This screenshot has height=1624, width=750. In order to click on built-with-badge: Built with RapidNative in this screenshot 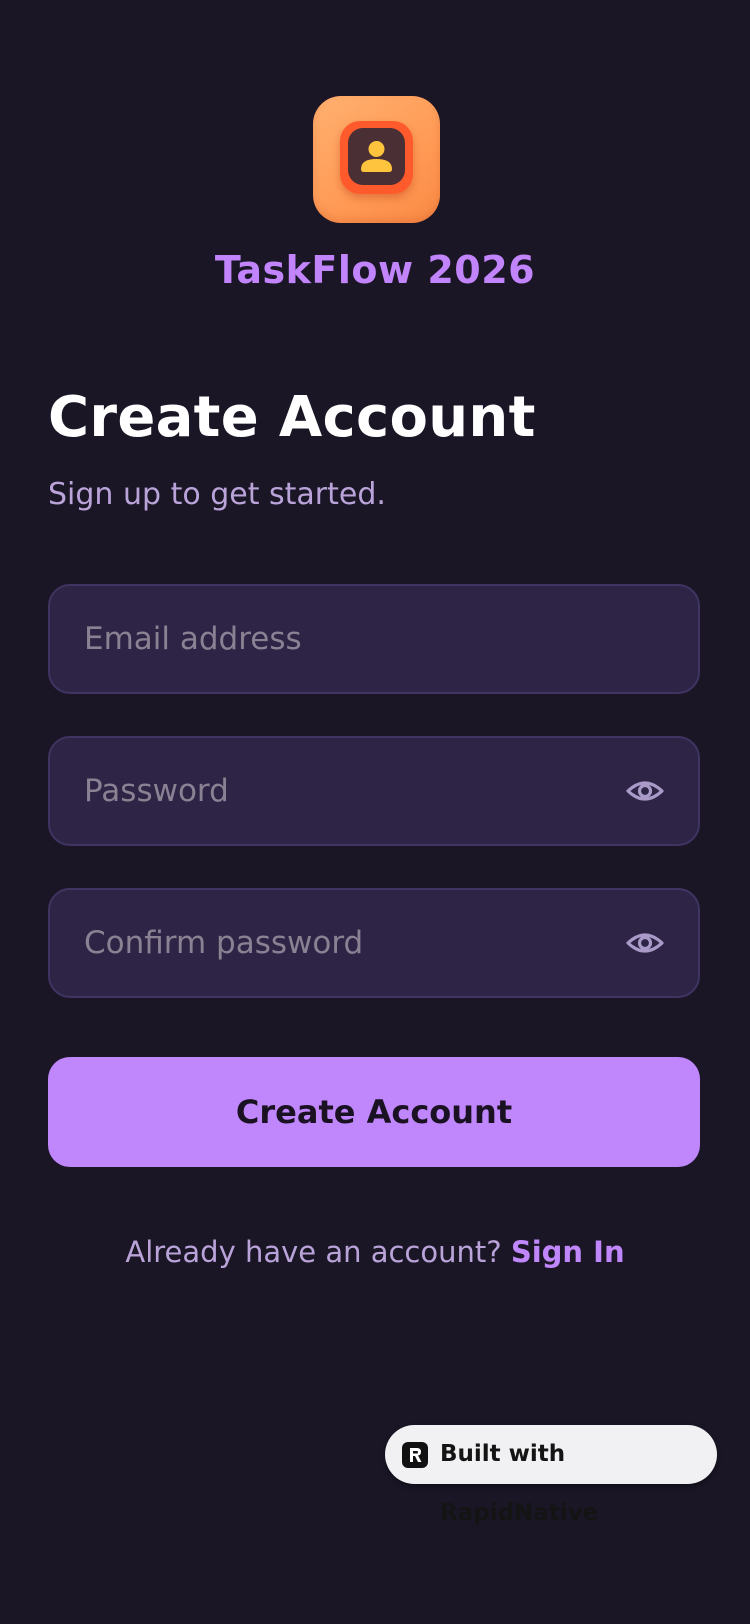, I will do `click(551, 1475)`.